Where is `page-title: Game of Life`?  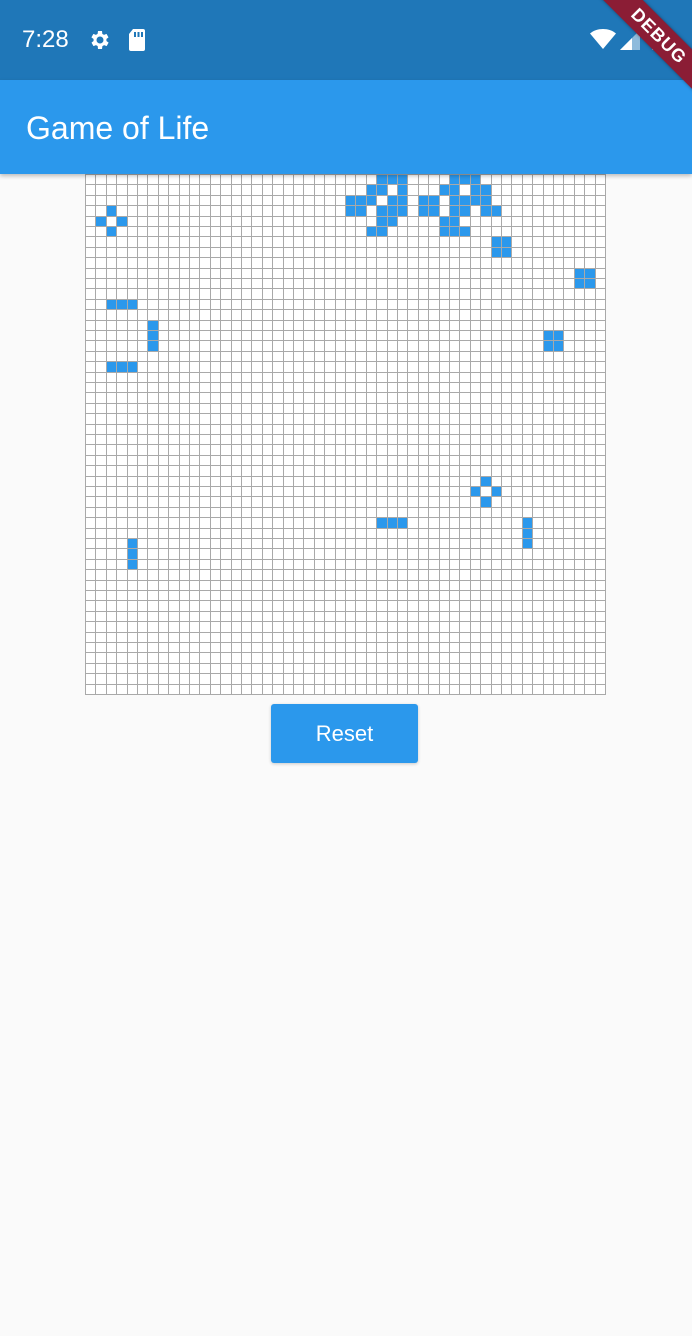 page-title: Game of Life is located at coordinates (118, 128).